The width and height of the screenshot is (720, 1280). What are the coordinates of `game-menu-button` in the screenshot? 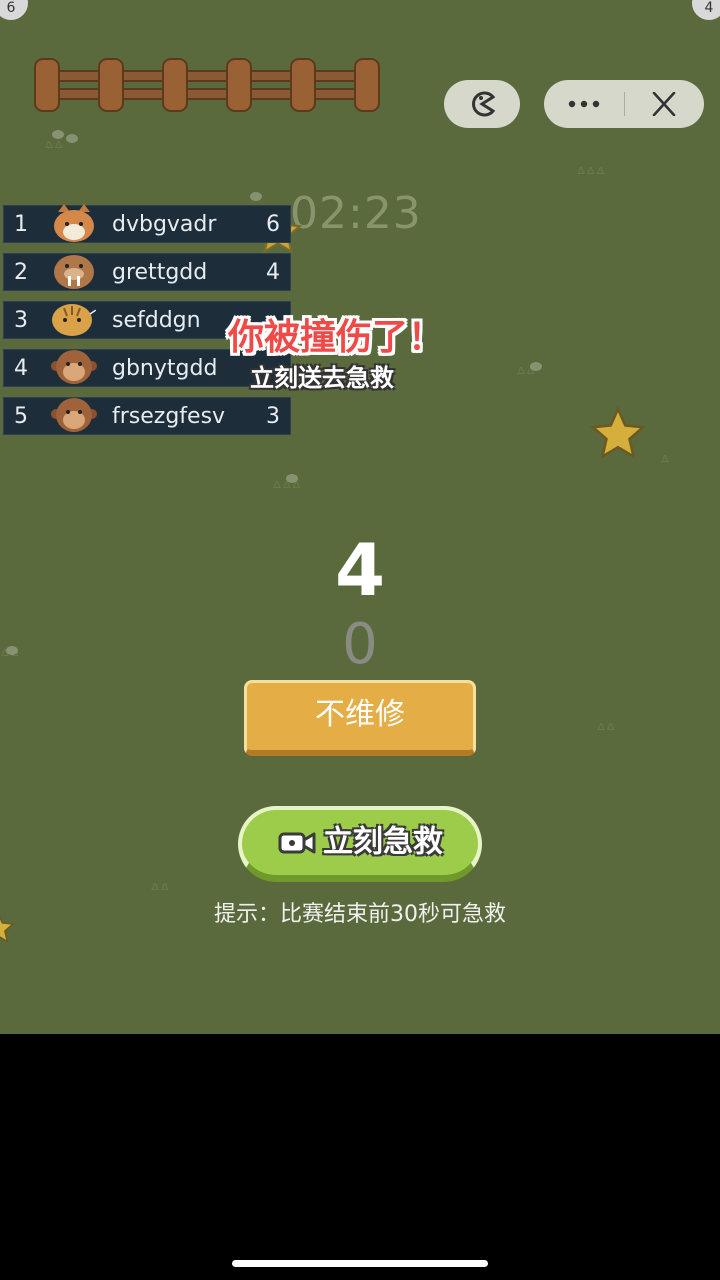 It's located at (482, 104).